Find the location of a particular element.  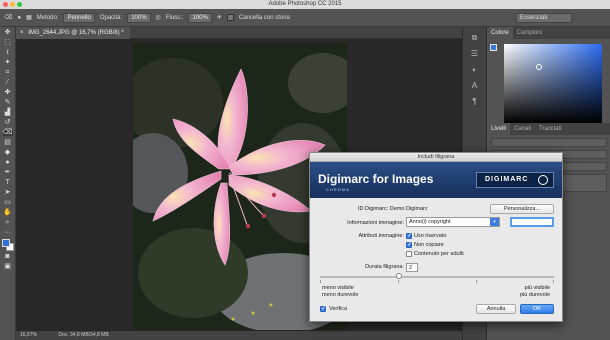

brush-tool-icon: ✎ is located at coordinates (8, 102).